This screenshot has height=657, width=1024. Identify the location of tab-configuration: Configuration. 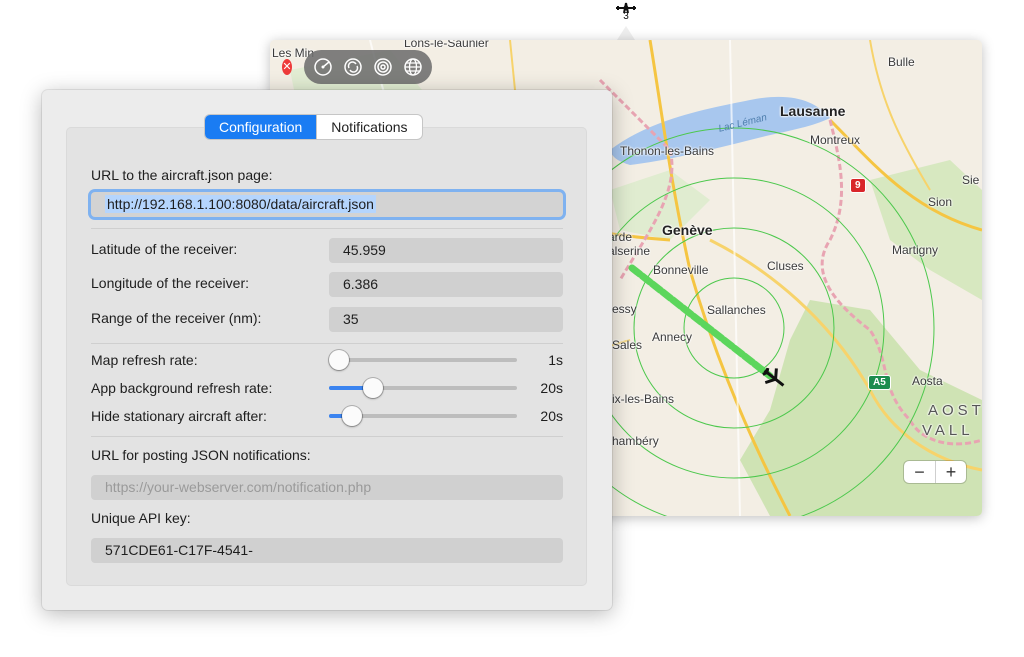
(261, 127).